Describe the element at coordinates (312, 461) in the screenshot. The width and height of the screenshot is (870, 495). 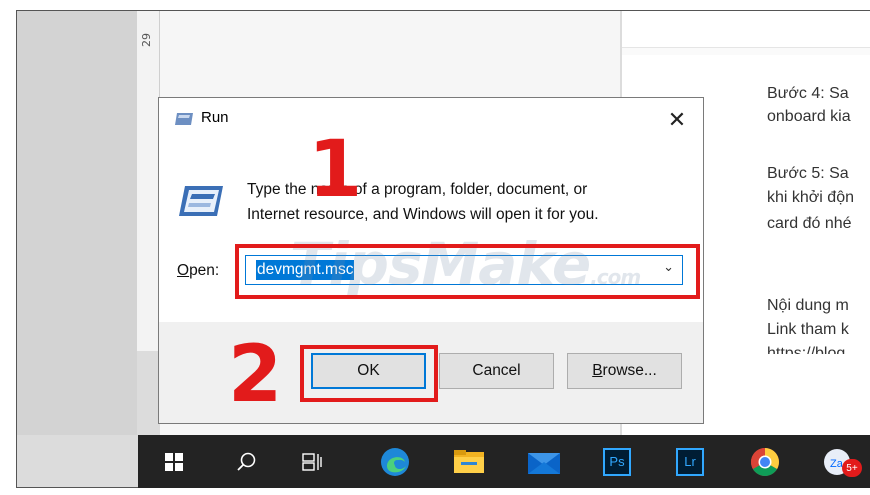
I see `task-view-icon` at that location.